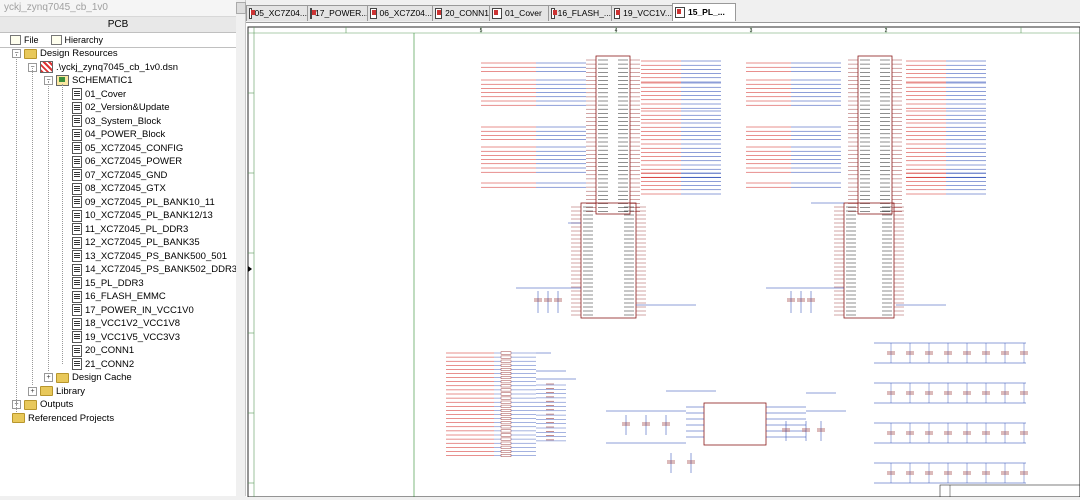  I want to click on tree-item-page: 18_VCC1V2_VCC1V8, so click(126, 323).